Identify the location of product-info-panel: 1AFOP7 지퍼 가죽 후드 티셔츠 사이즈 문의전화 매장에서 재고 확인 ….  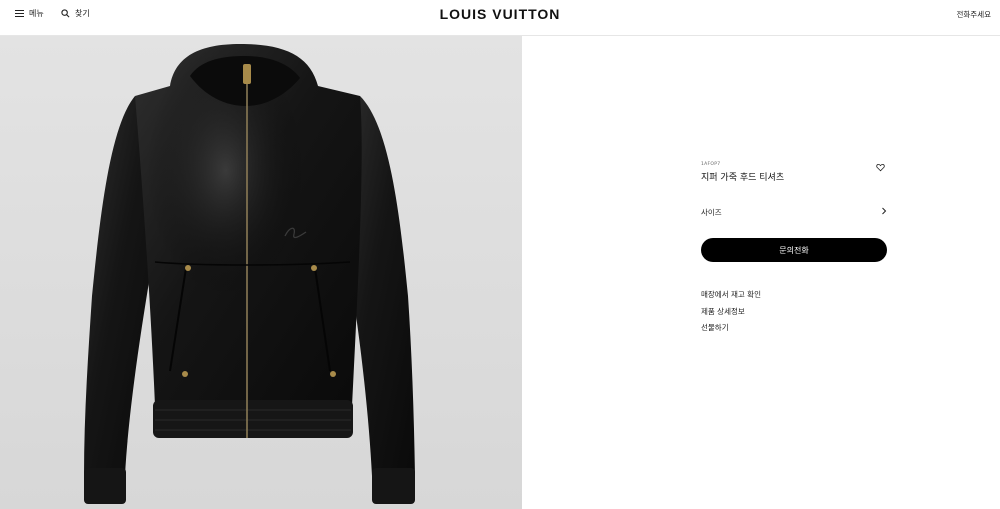
(794, 249).